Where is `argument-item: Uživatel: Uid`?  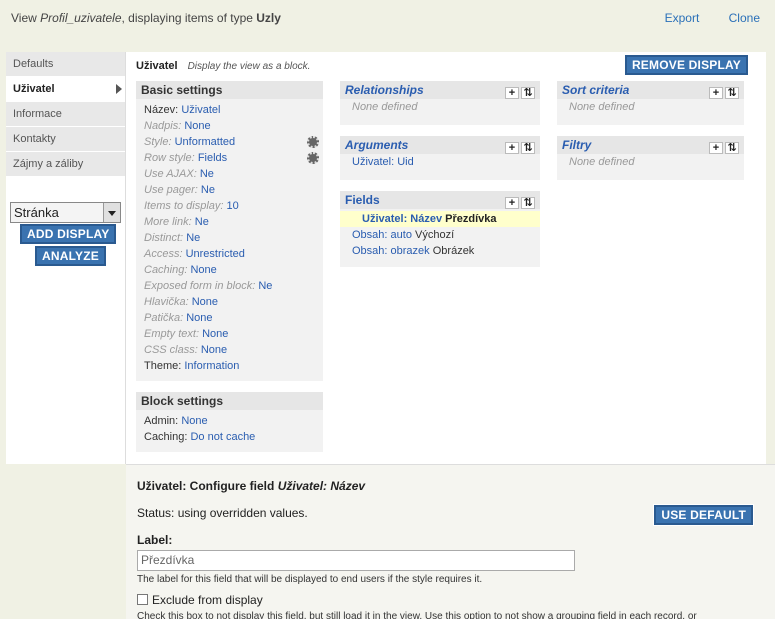 argument-item: Uživatel: Uid is located at coordinates (440, 162).